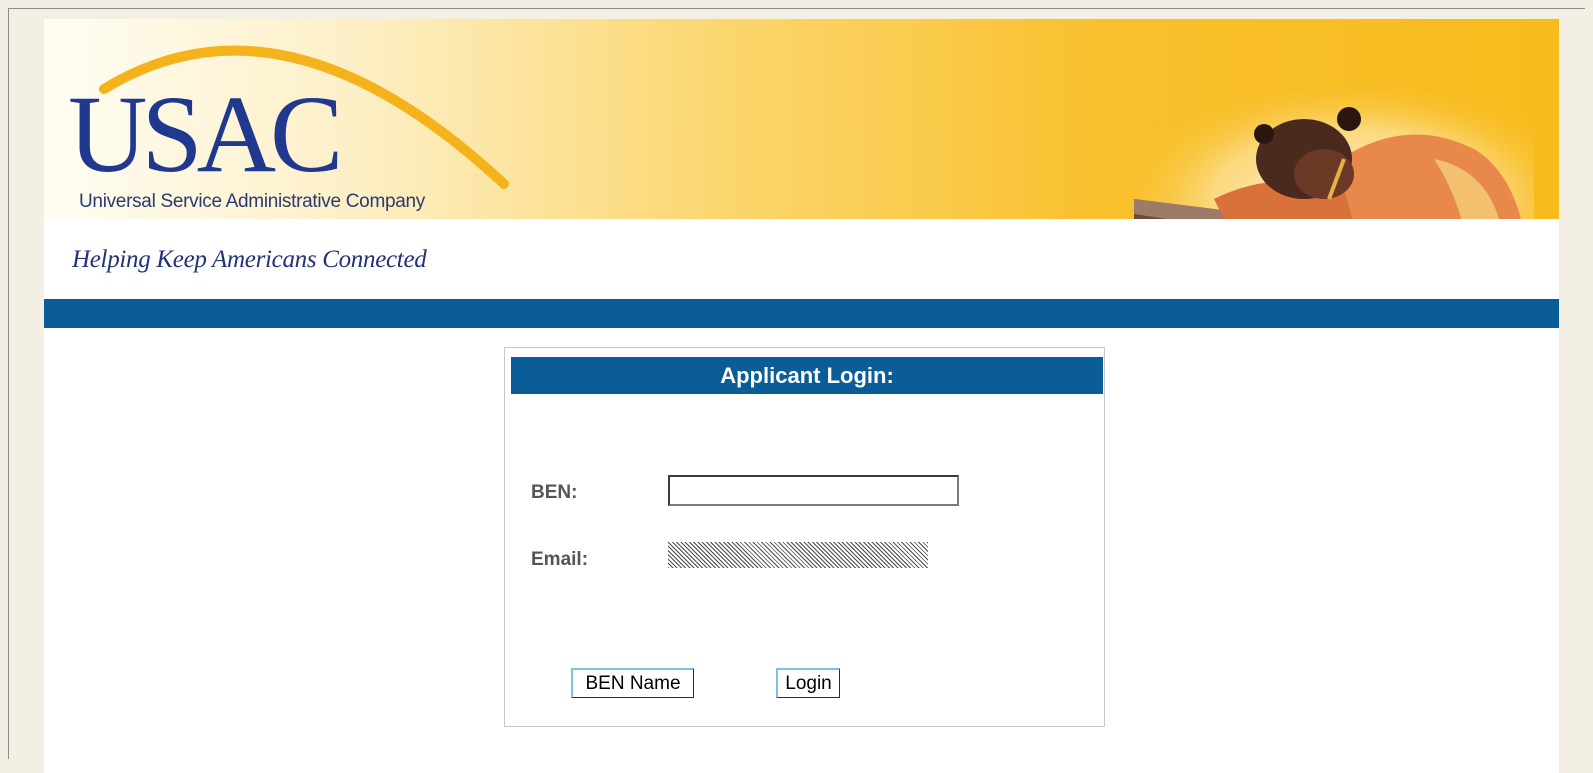 Image resolution: width=1593 pixels, height=773 pixels. I want to click on login-title: Applicant Login:, so click(807, 375).